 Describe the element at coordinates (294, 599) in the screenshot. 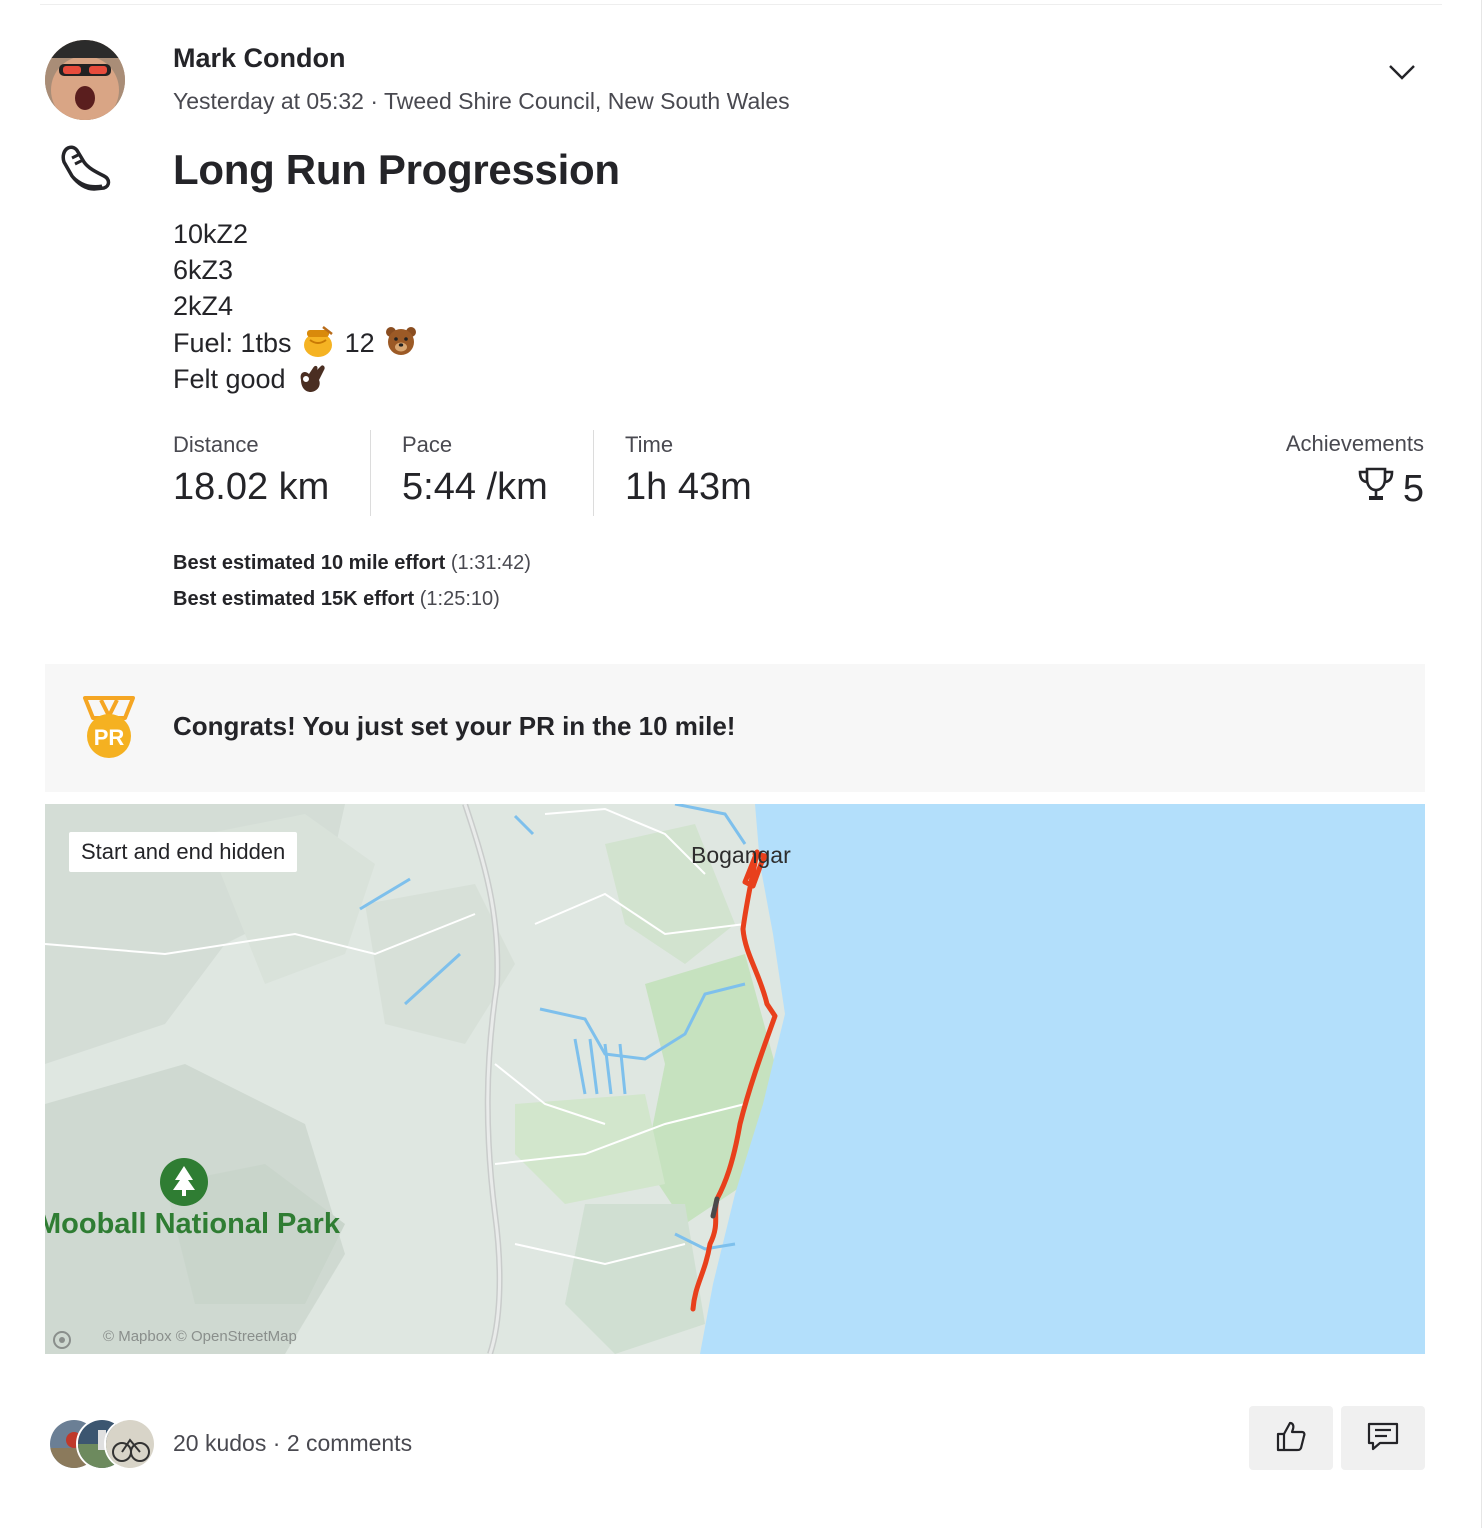

I see `best-effort-label: Best estimated 15K effort` at that location.